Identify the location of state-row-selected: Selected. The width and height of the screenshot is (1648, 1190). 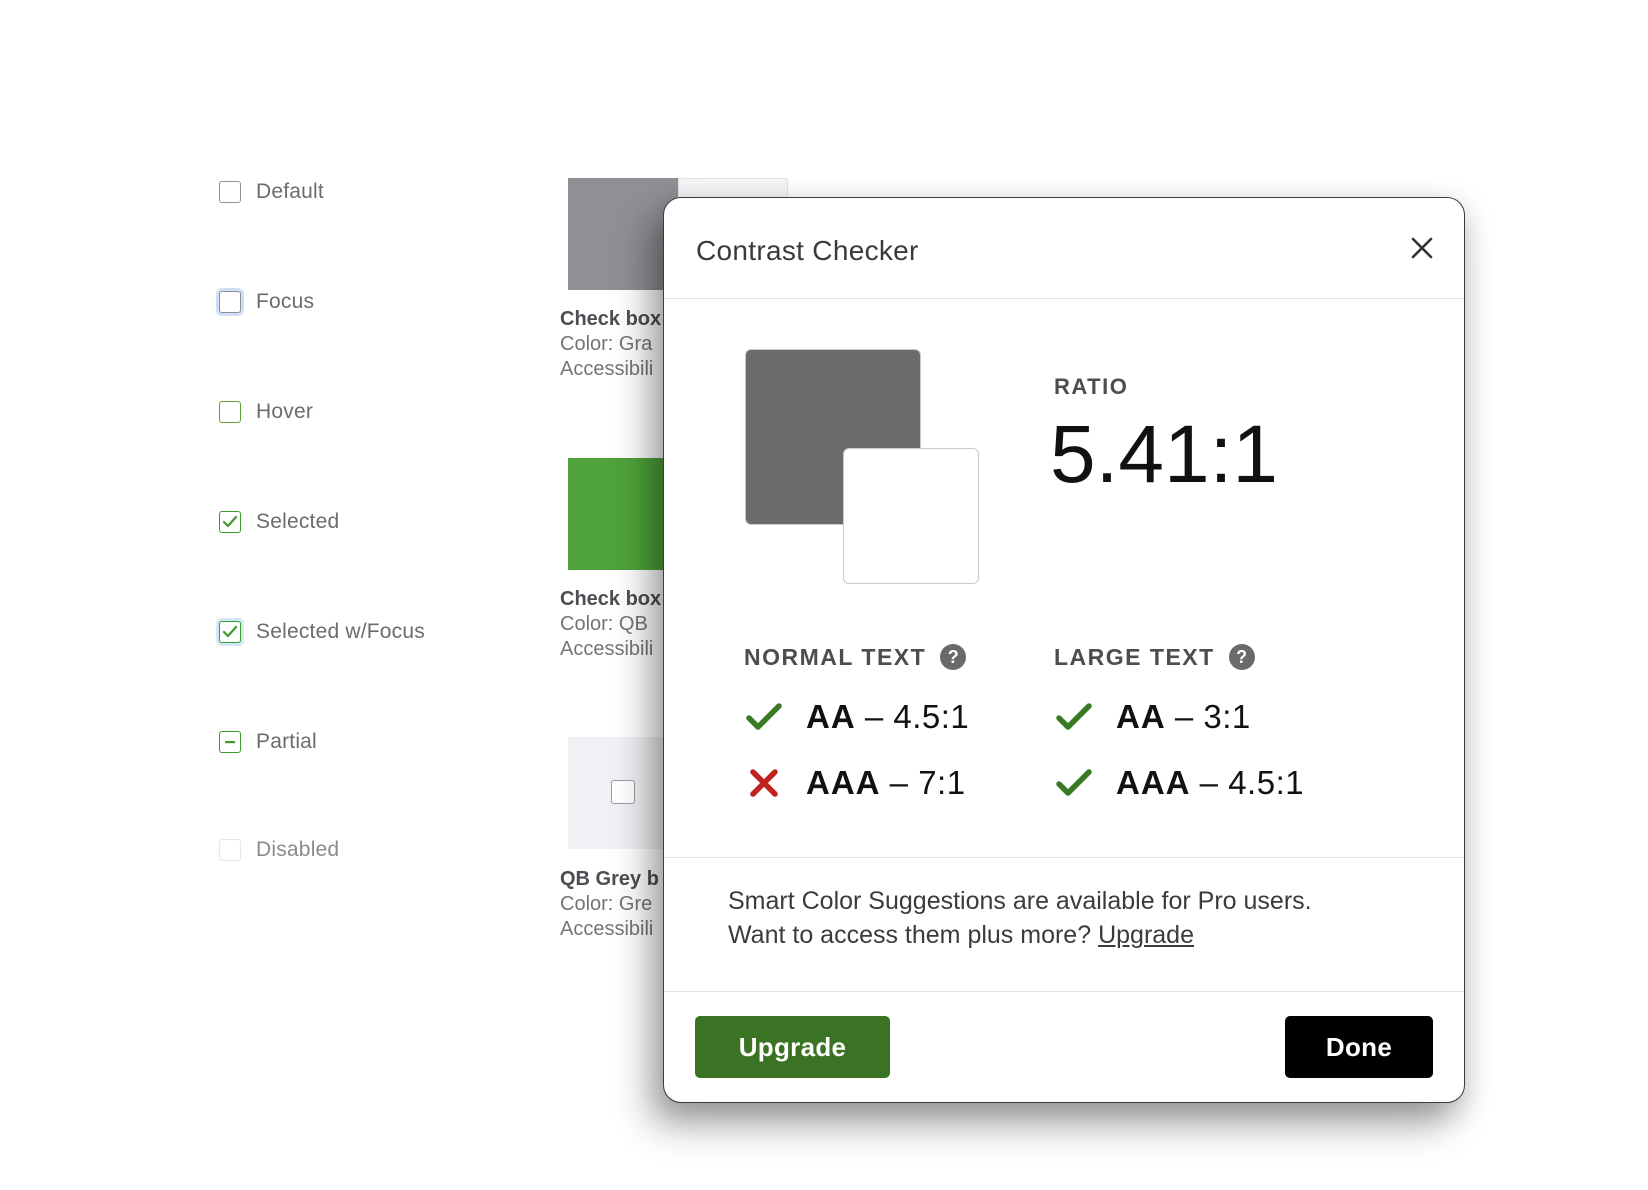
(279, 522).